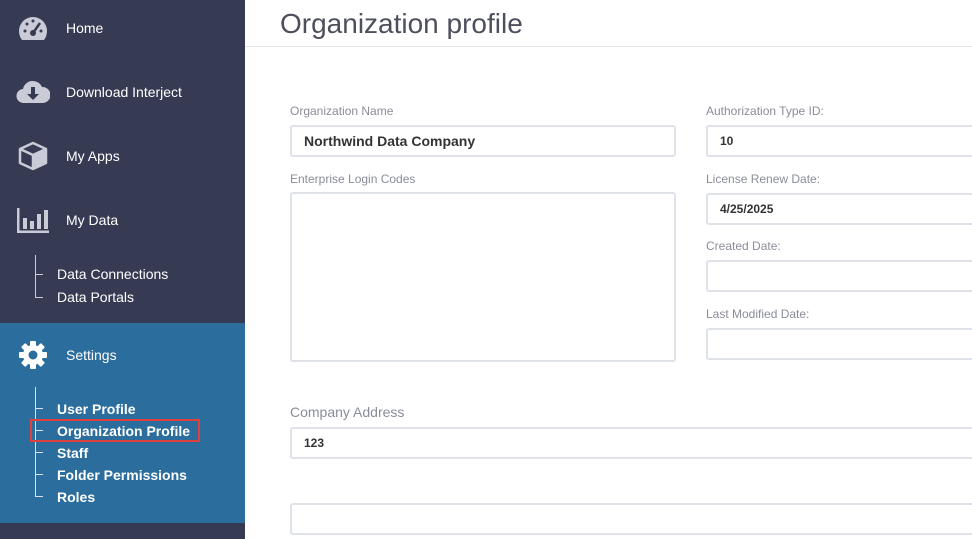  I want to click on page-title: Organization profile, so click(401, 23).